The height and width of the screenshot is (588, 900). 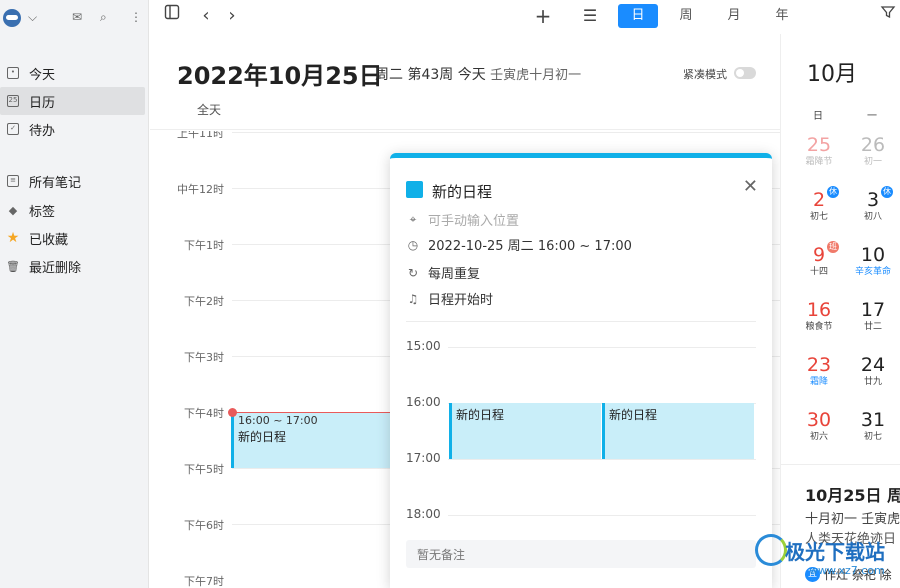 What do you see at coordinates (413, 272) in the screenshot?
I see `repeat-icon: ↻` at bounding box center [413, 272].